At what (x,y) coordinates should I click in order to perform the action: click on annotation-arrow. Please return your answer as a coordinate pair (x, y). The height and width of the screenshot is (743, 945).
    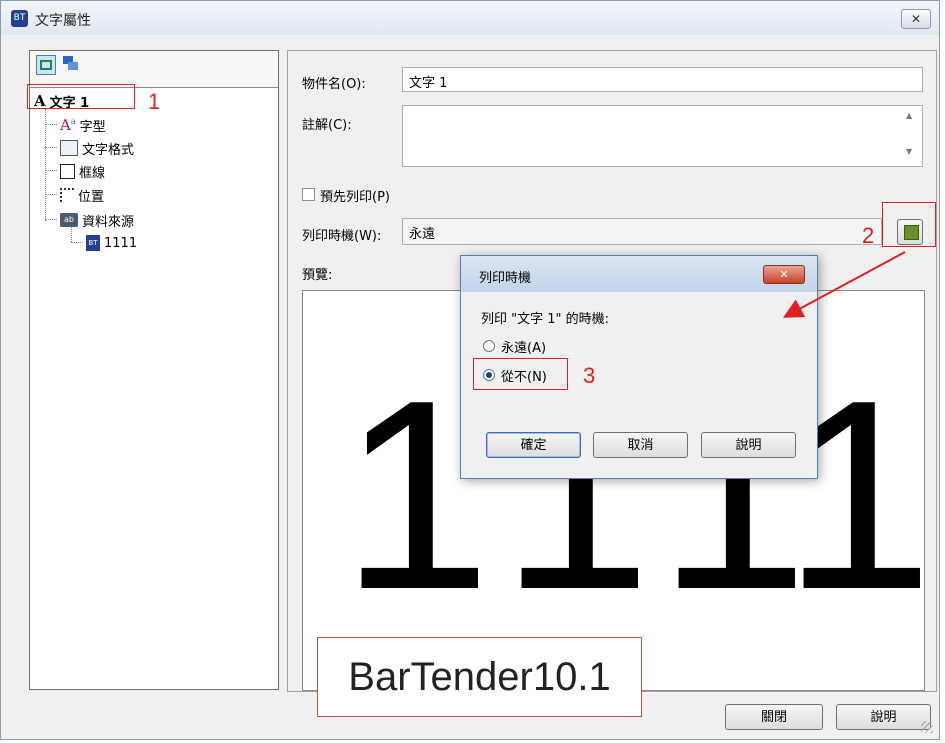
    Looking at the image, I should click on (844, 284).